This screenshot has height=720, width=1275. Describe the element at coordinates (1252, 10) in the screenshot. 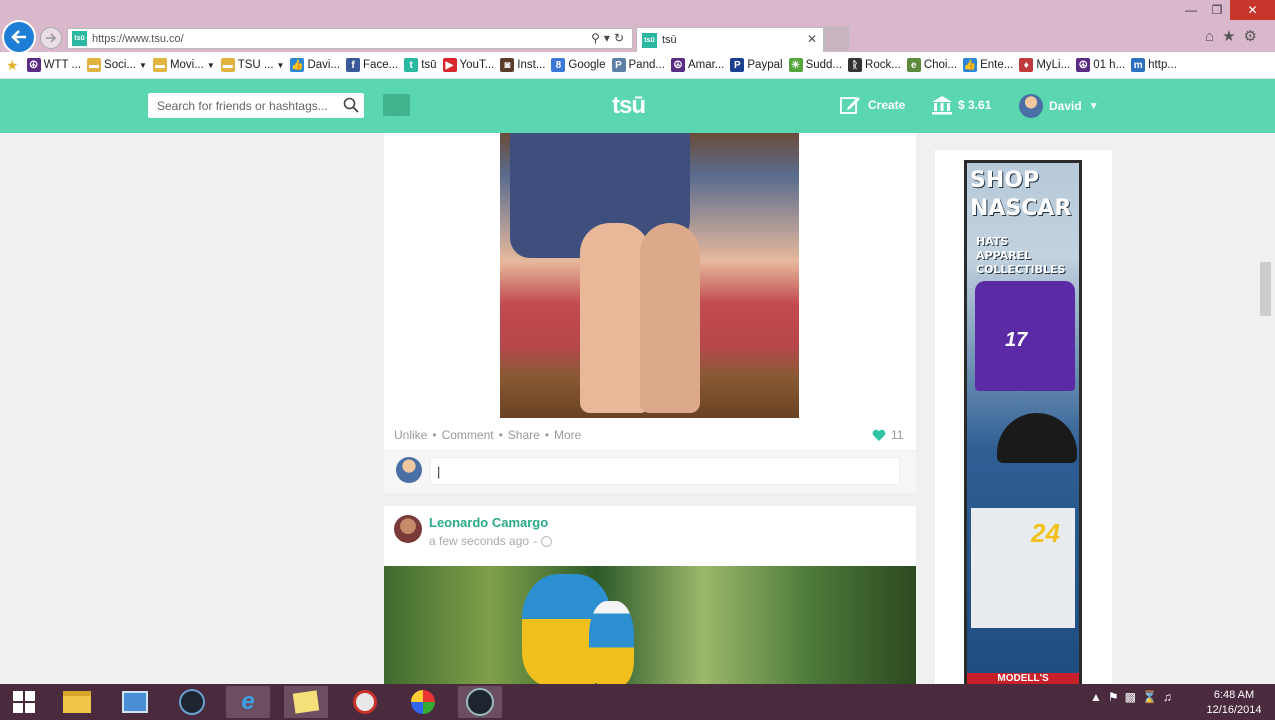

I see `close-window-button: ✕` at that location.